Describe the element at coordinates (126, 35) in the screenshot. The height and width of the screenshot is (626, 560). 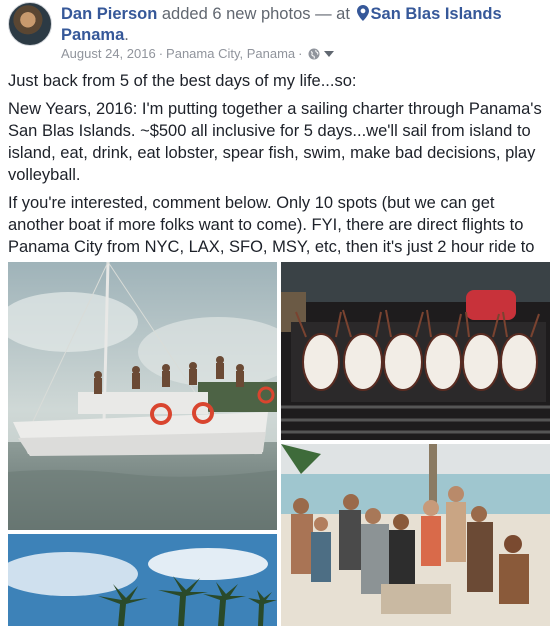
I see `place-suffix: .` at that location.